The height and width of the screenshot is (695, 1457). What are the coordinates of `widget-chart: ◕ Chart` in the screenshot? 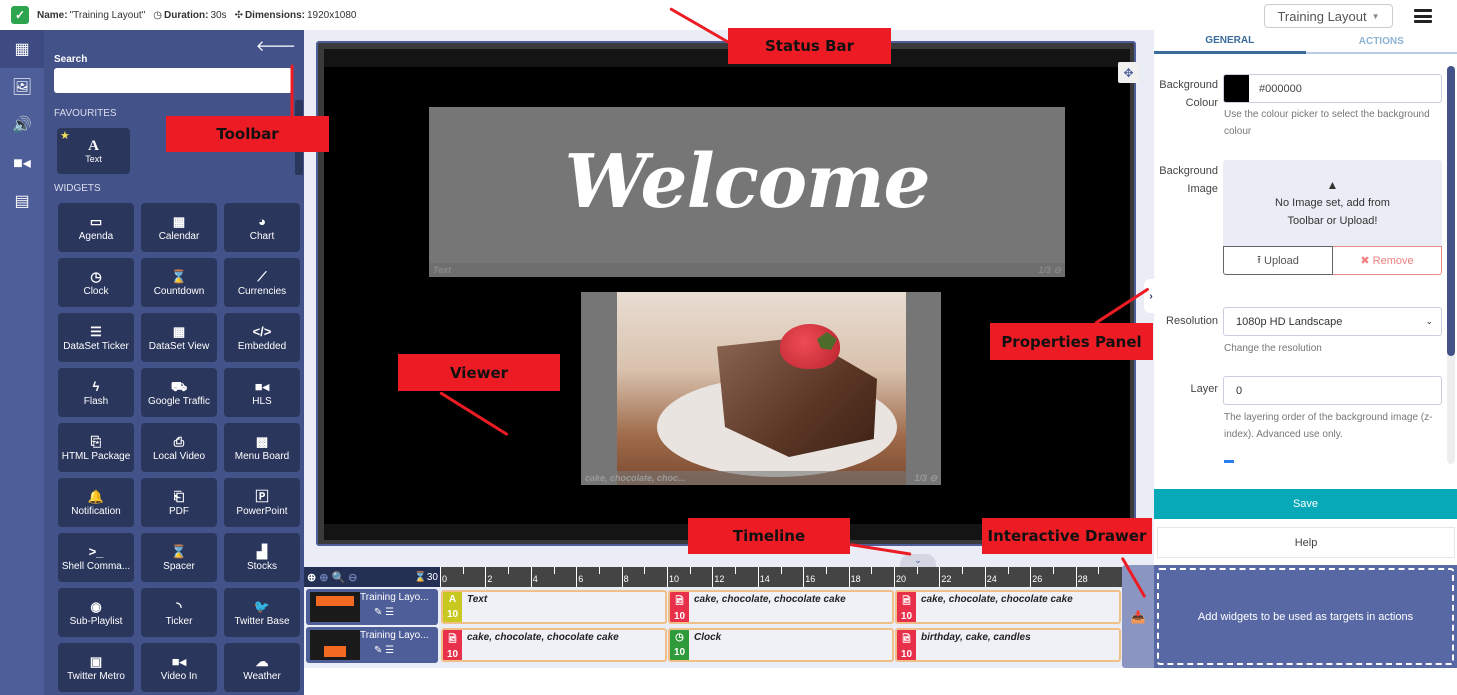 It's located at (262, 227).